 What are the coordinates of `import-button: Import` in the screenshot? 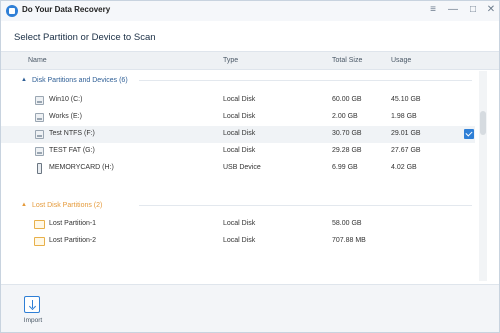 It's located at (33, 312).